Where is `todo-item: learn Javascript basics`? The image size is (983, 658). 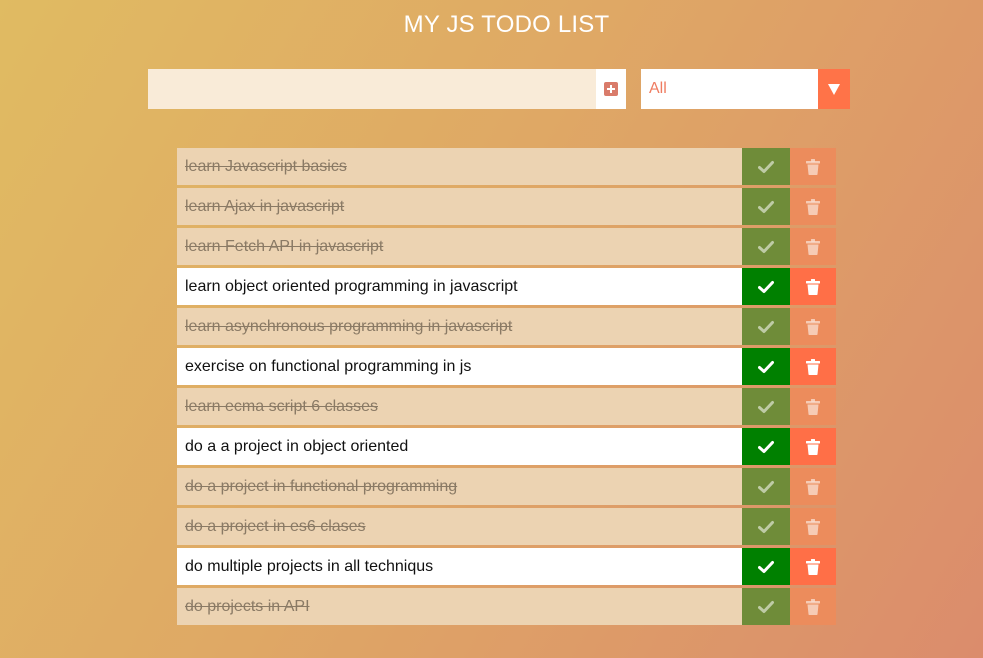
todo-item: learn Javascript basics is located at coordinates (506, 166).